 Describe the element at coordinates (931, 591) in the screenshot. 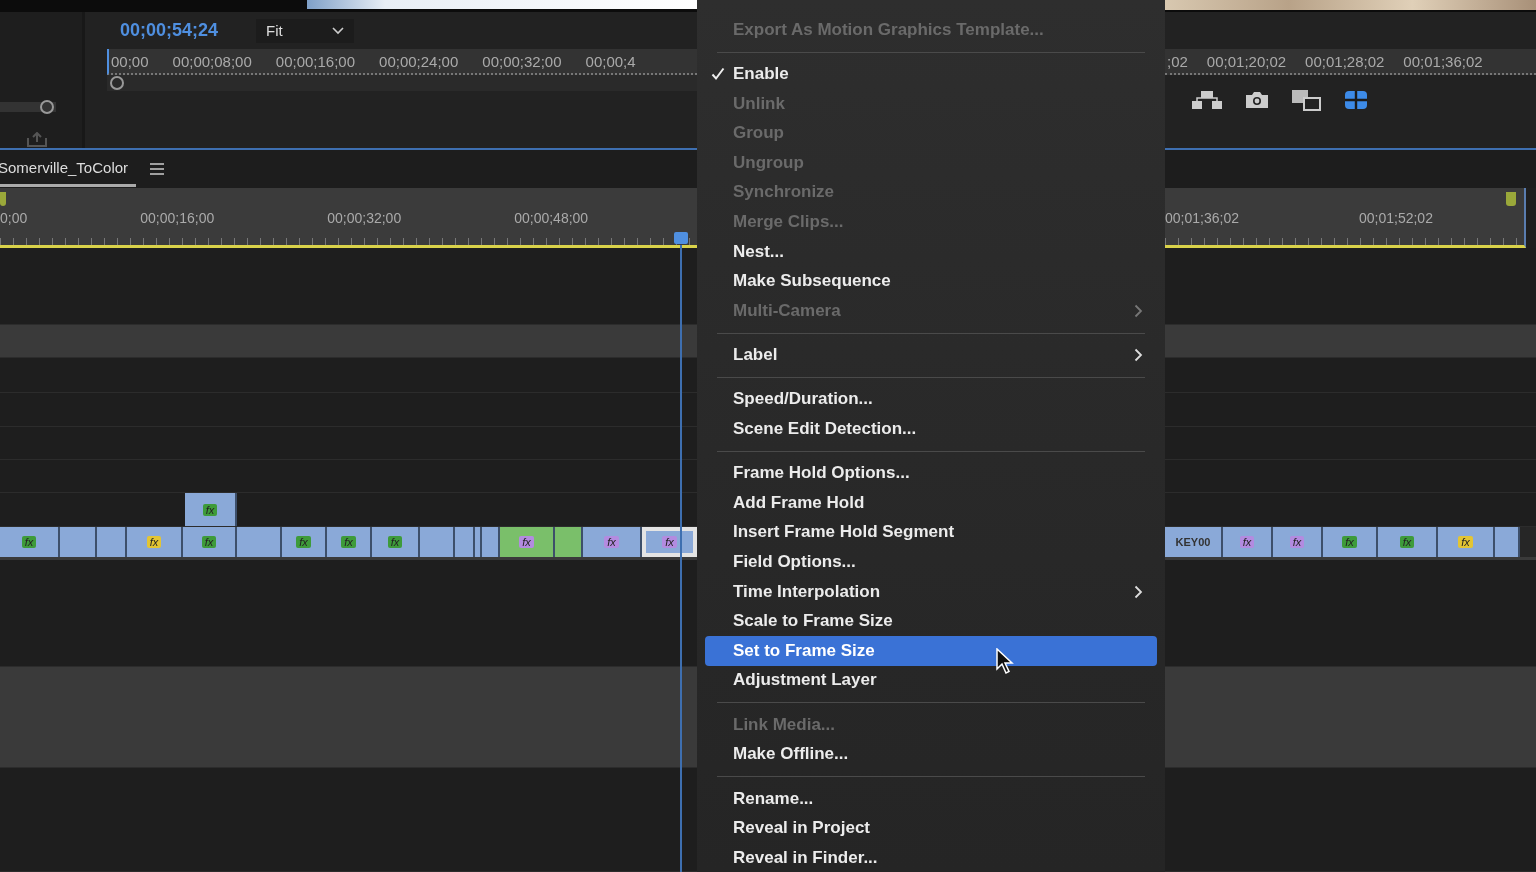

I see `menu-item: Time Interpolation` at that location.